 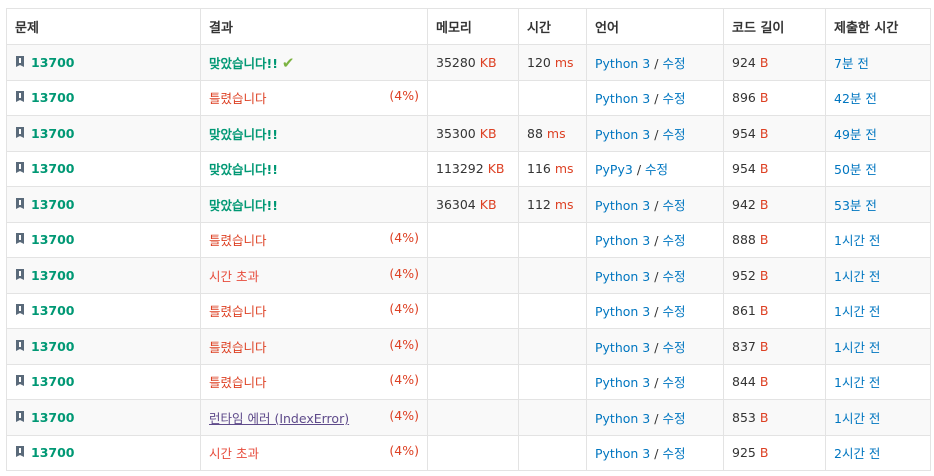 I want to click on result-cell: 시간 초과 (4%), so click(x=314, y=275).